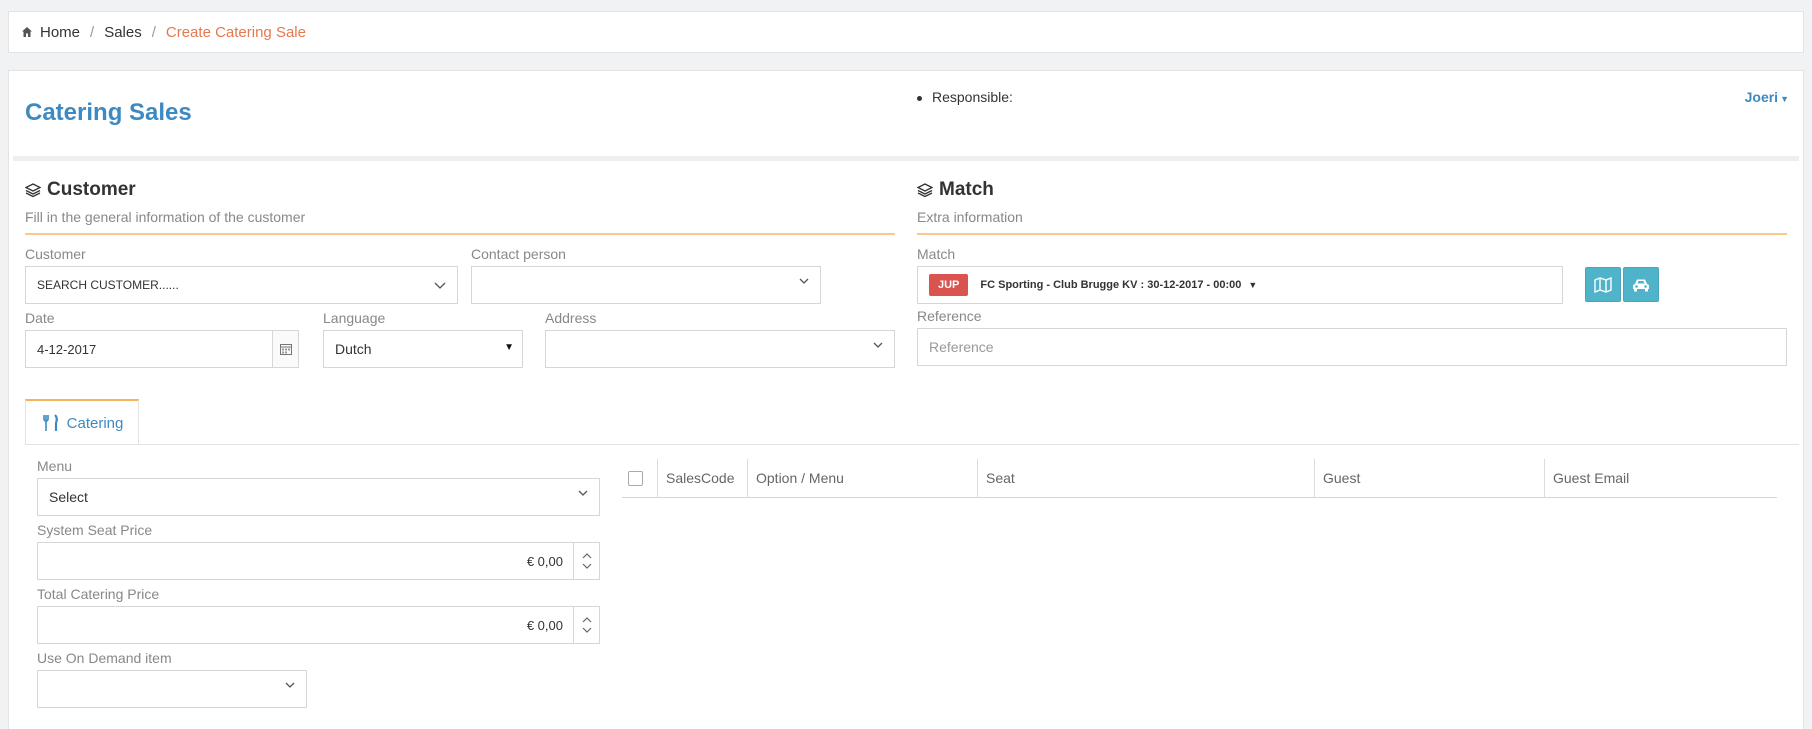  What do you see at coordinates (906, 158) in the screenshot?
I see `divider` at bounding box center [906, 158].